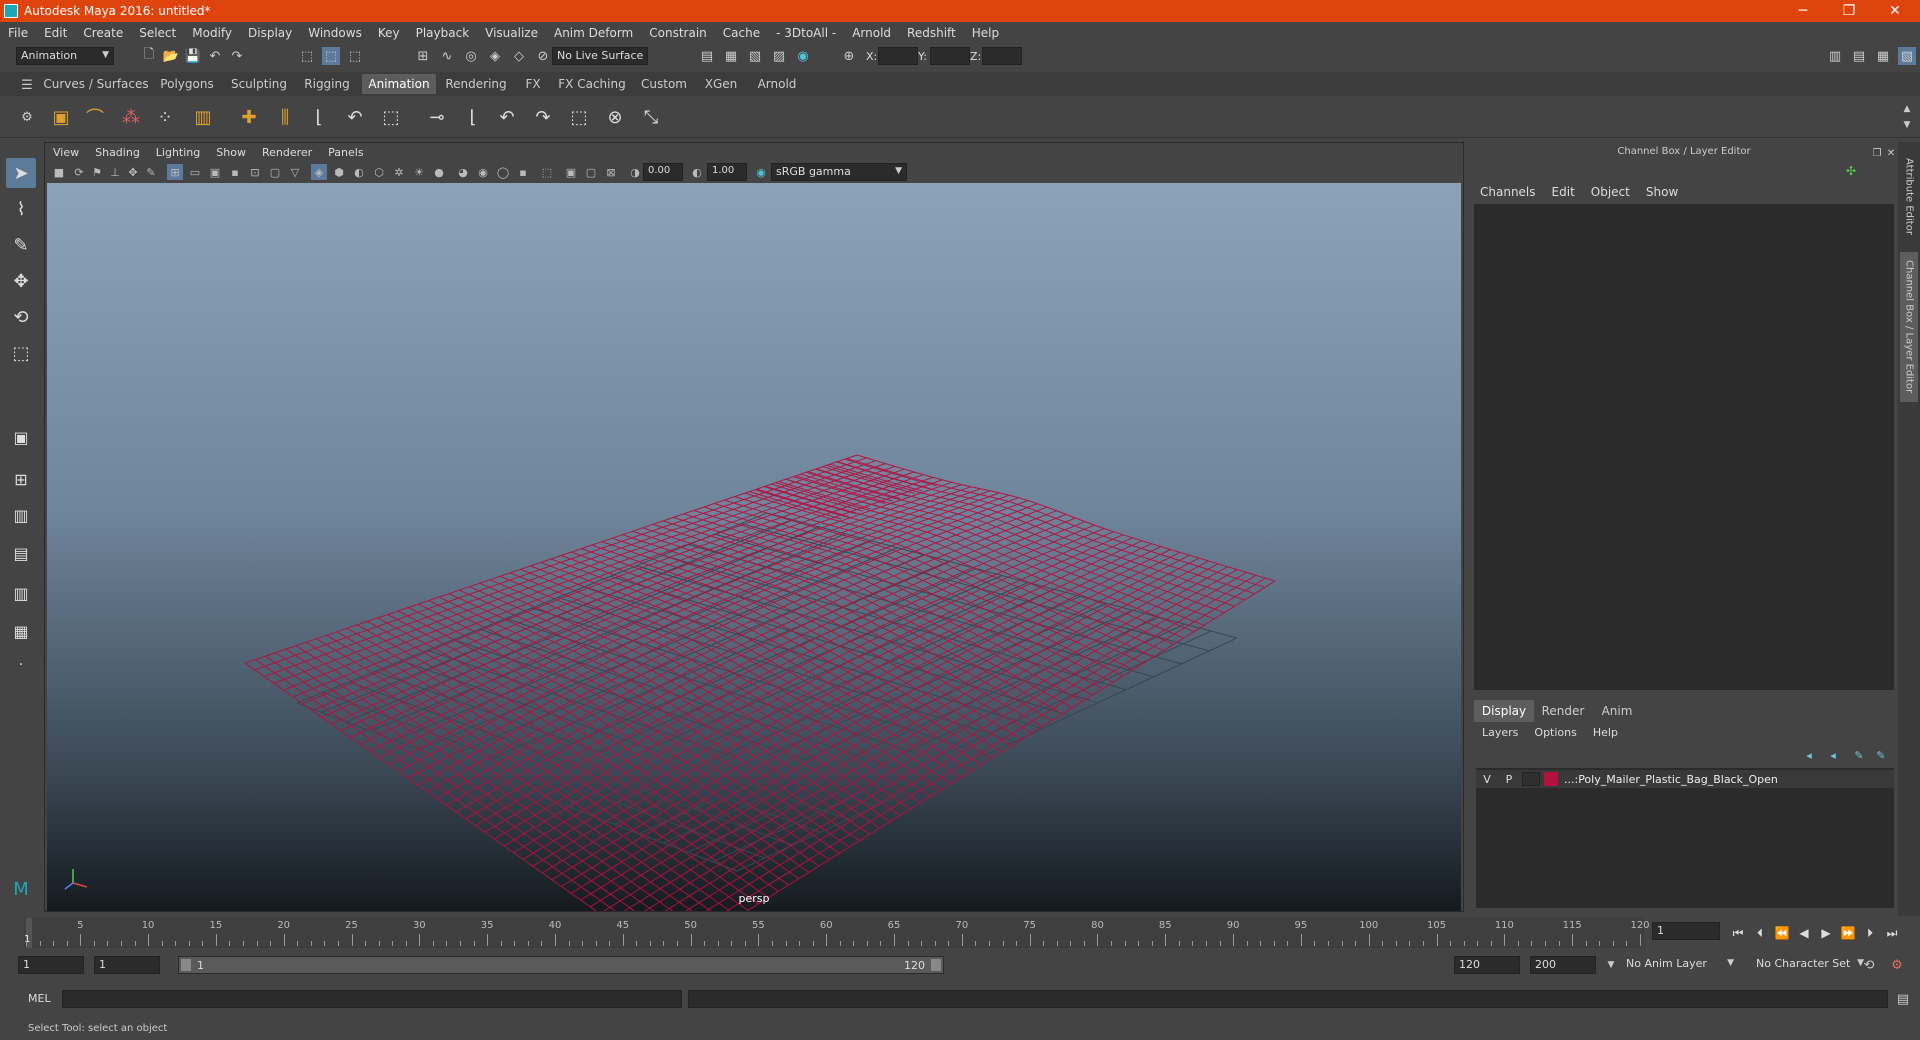 The height and width of the screenshot is (1040, 1920). Describe the element at coordinates (571, 172) in the screenshot. I see `xray-icon: ▣` at that location.